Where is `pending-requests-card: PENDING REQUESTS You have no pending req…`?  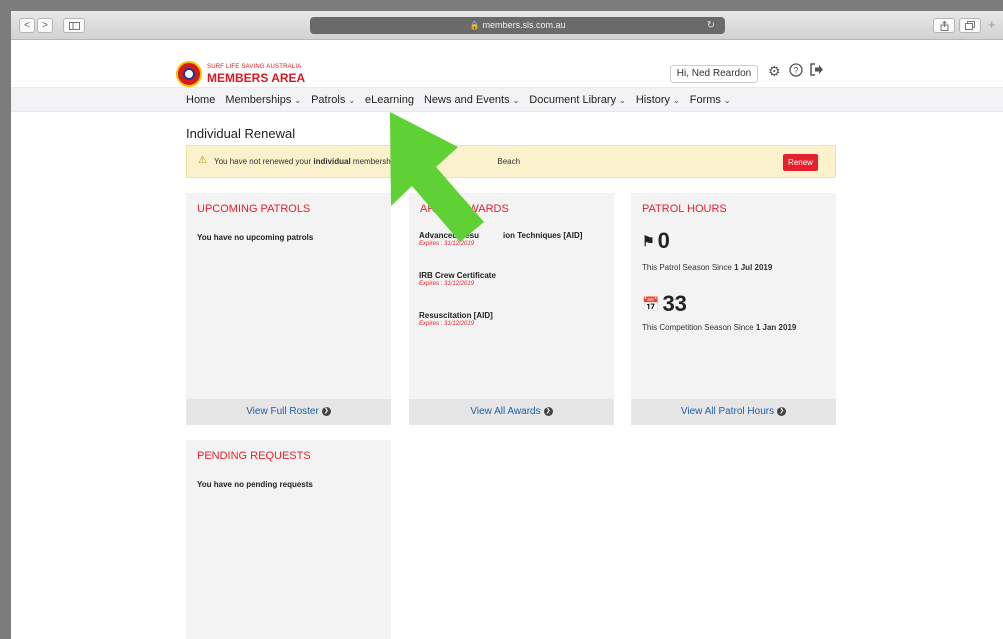 pending-requests-card: PENDING REQUESTS You have no pending req… is located at coordinates (288, 539).